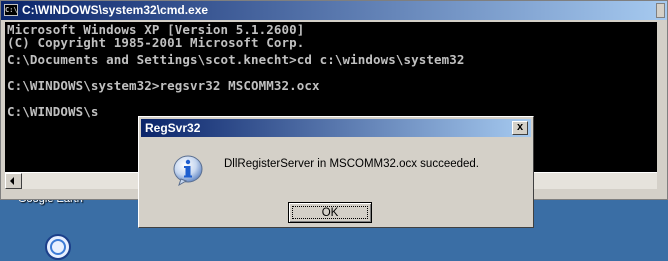  What do you see at coordinates (53, 111) in the screenshot?
I see `console-line: C:\WINDOWS\s` at bounding box center [53, 111].